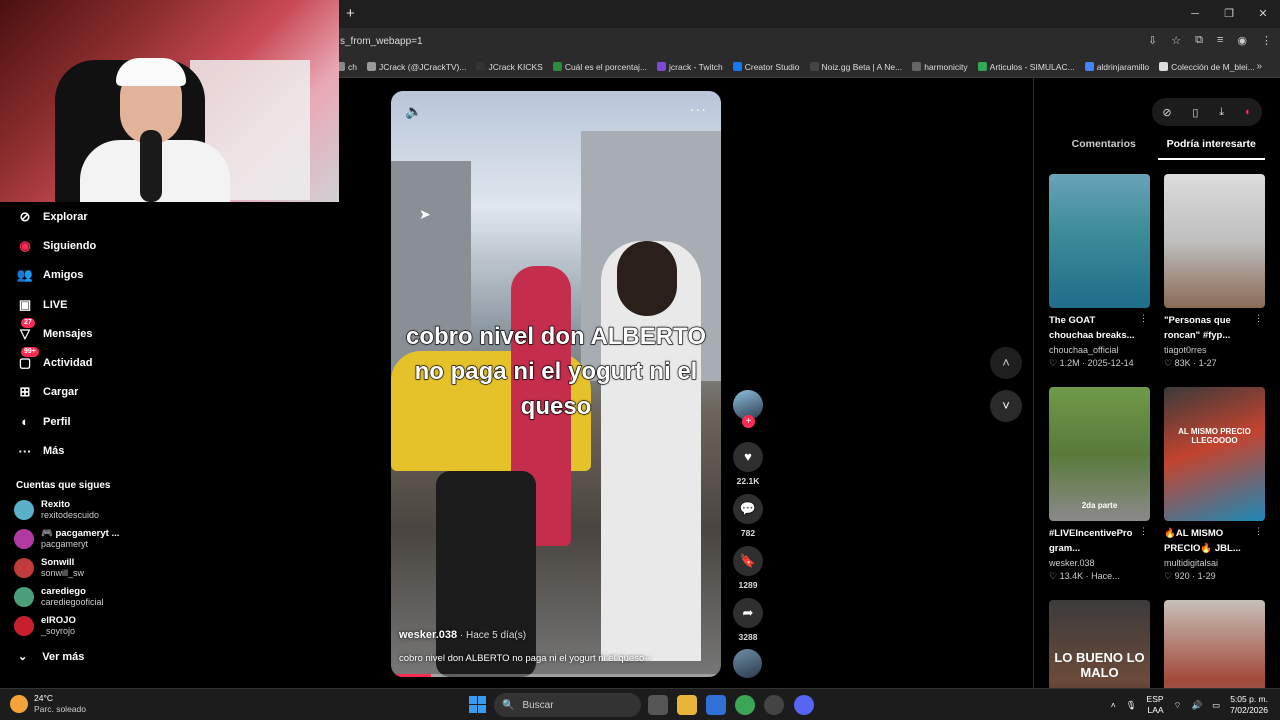  I want to click on creator-avatar: +, so click(748, 409).